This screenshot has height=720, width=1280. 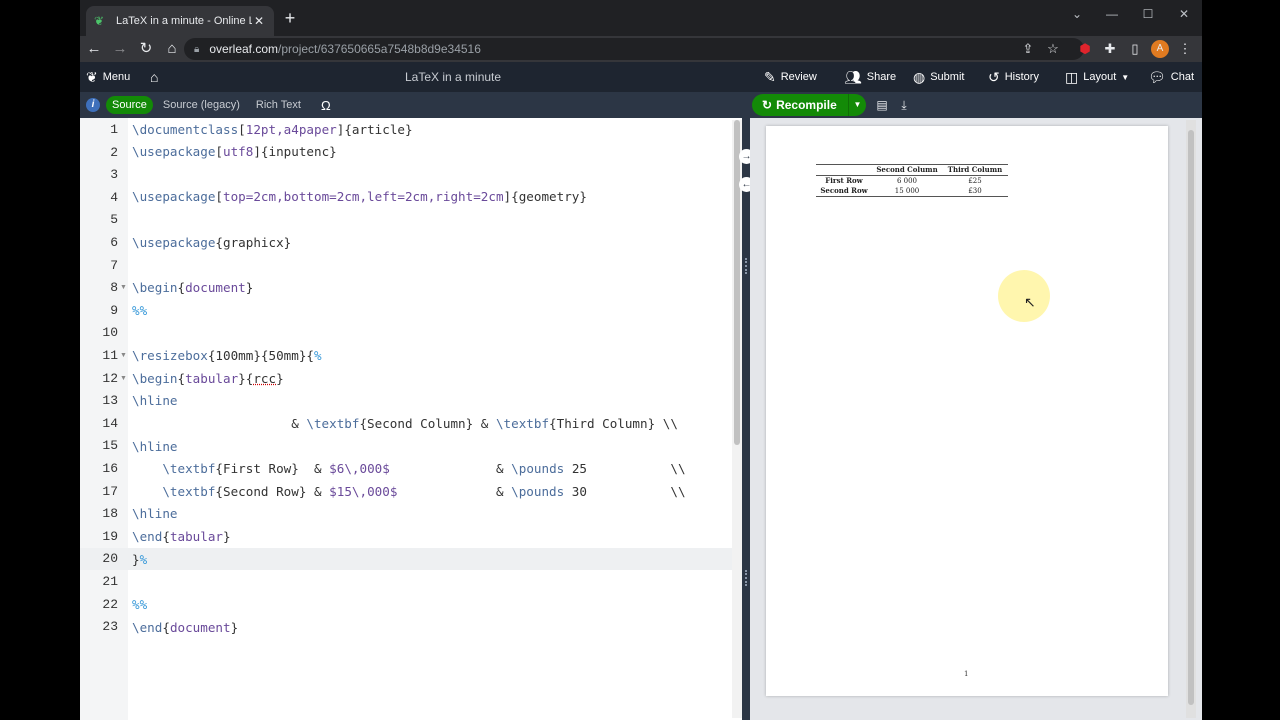 What do you see at coordinates (116, 77) in the screenshot?
I see `menu-label: Menu` at bounding box center [116, 77].